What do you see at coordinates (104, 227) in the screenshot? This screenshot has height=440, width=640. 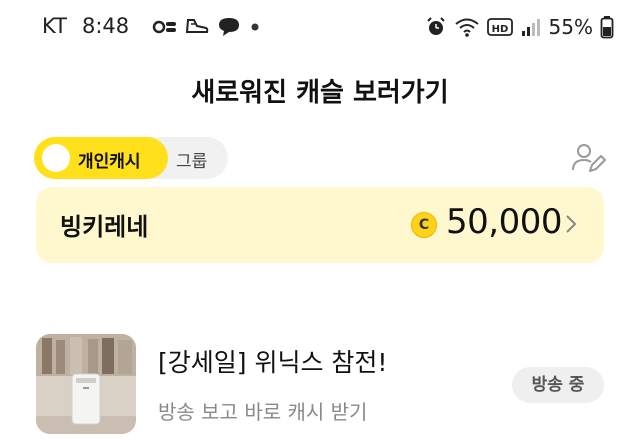 I see `account-name: 빙키레네` at bounding box center [104, 227].